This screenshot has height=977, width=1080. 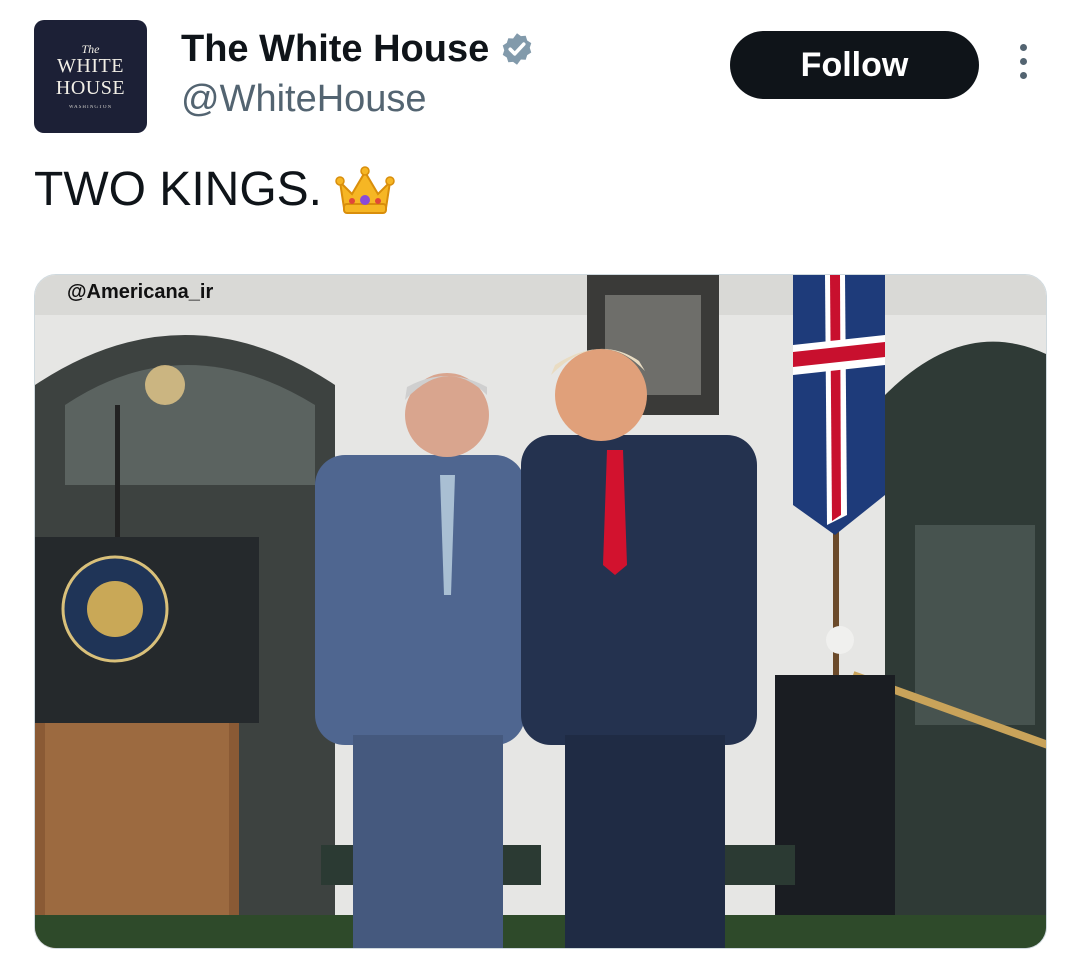 I want to click on crown-icon, so click(x=365, y=190).